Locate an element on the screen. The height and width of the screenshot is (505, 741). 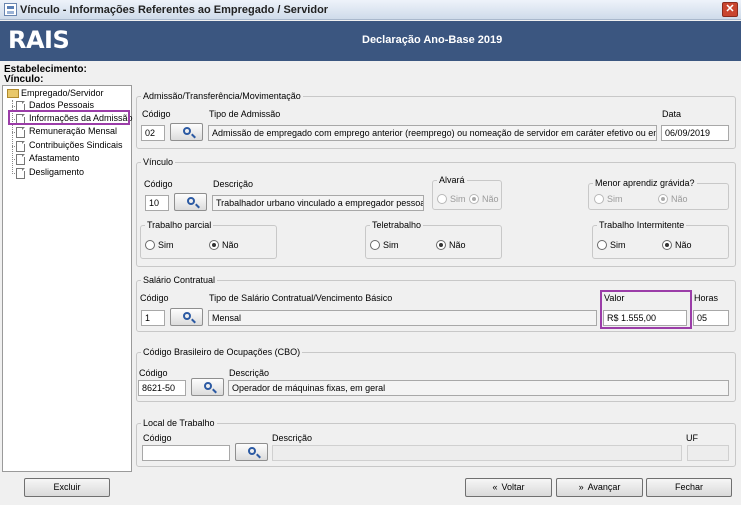
salario-horas-input: 05 is located at coordinates (711, 318).